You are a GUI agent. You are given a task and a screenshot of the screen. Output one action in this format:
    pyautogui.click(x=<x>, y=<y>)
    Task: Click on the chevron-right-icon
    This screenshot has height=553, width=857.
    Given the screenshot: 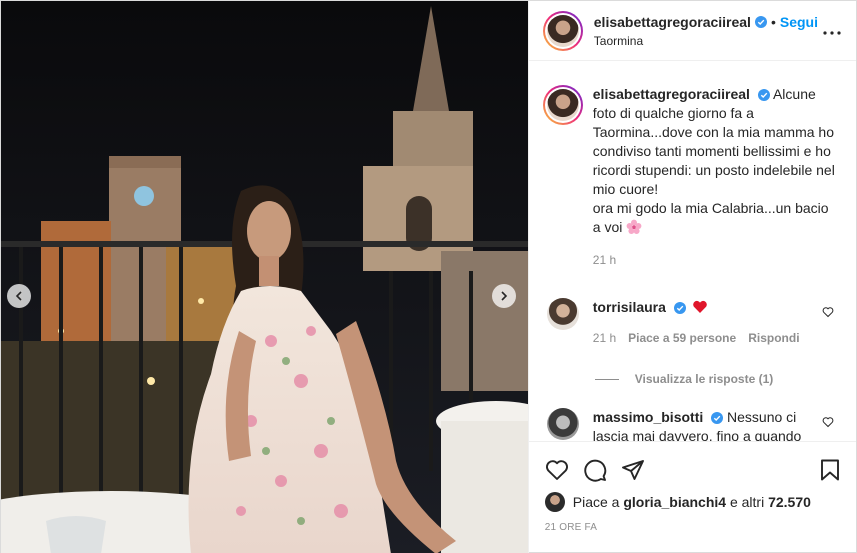 What is the action you would take?
    pyautogui.click(x=504, y=296)
    